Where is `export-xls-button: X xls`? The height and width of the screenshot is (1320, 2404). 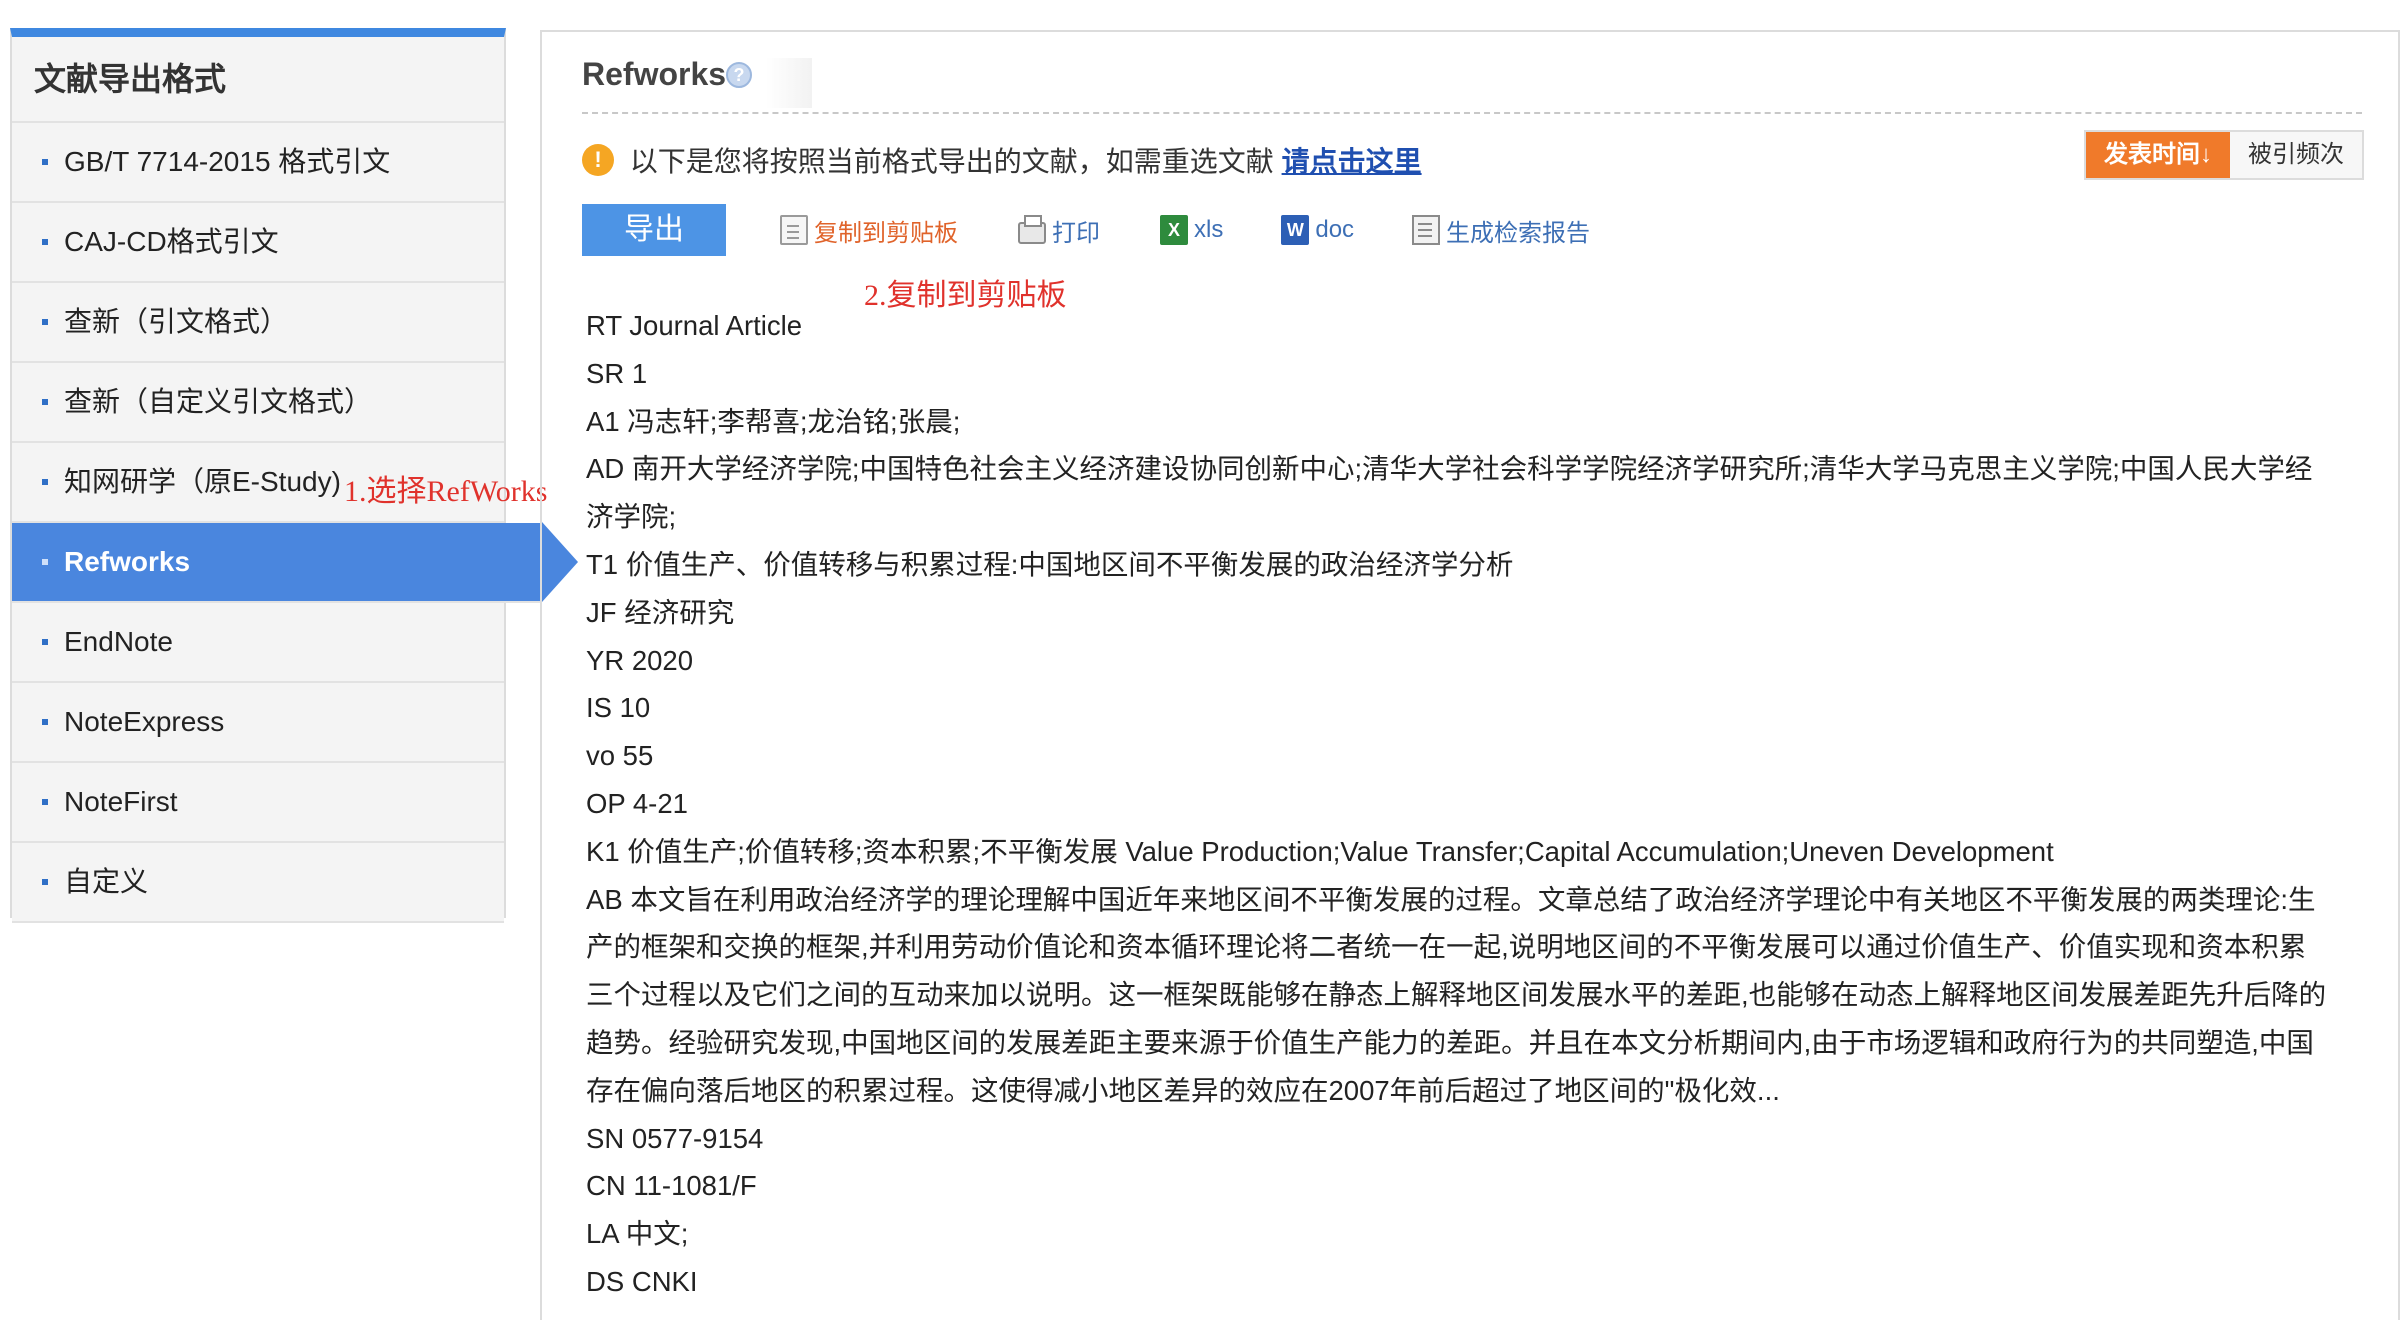 export-xls-button: X xls is located at coordinates (1191, 230).